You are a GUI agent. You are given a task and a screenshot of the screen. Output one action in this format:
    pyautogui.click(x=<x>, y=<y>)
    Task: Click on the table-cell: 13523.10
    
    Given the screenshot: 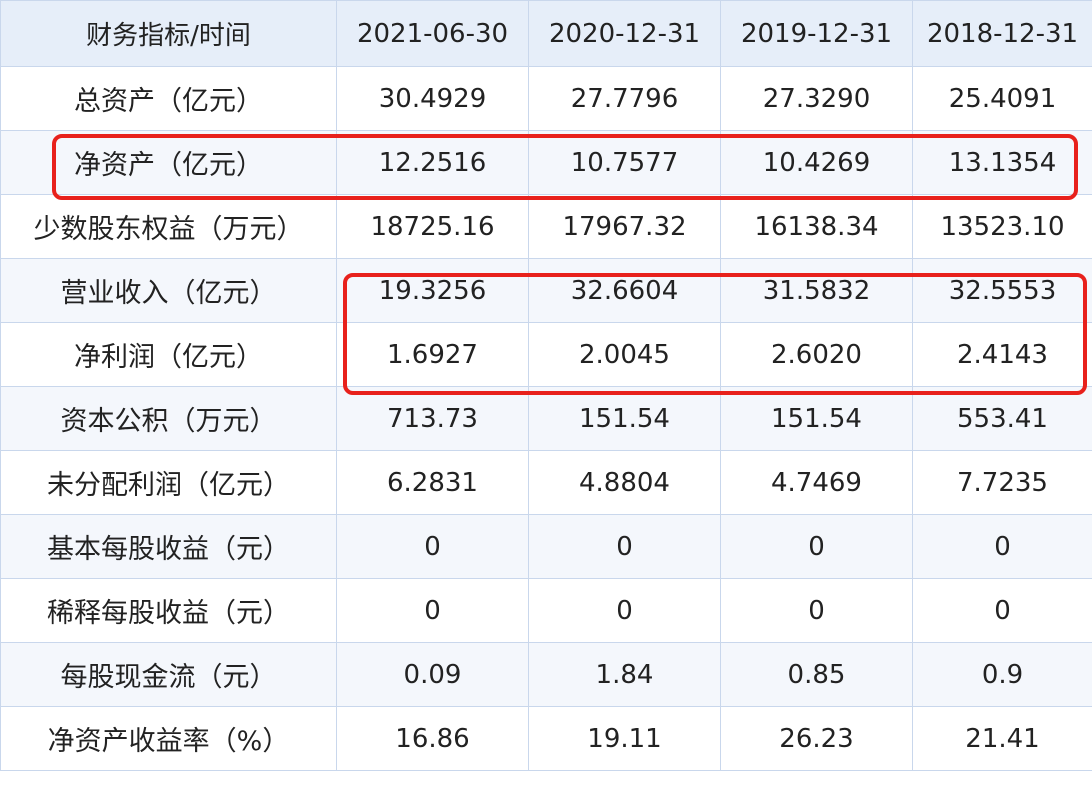 What is the action you would take?
    pyautogui.click(x=1002, y=226)
    